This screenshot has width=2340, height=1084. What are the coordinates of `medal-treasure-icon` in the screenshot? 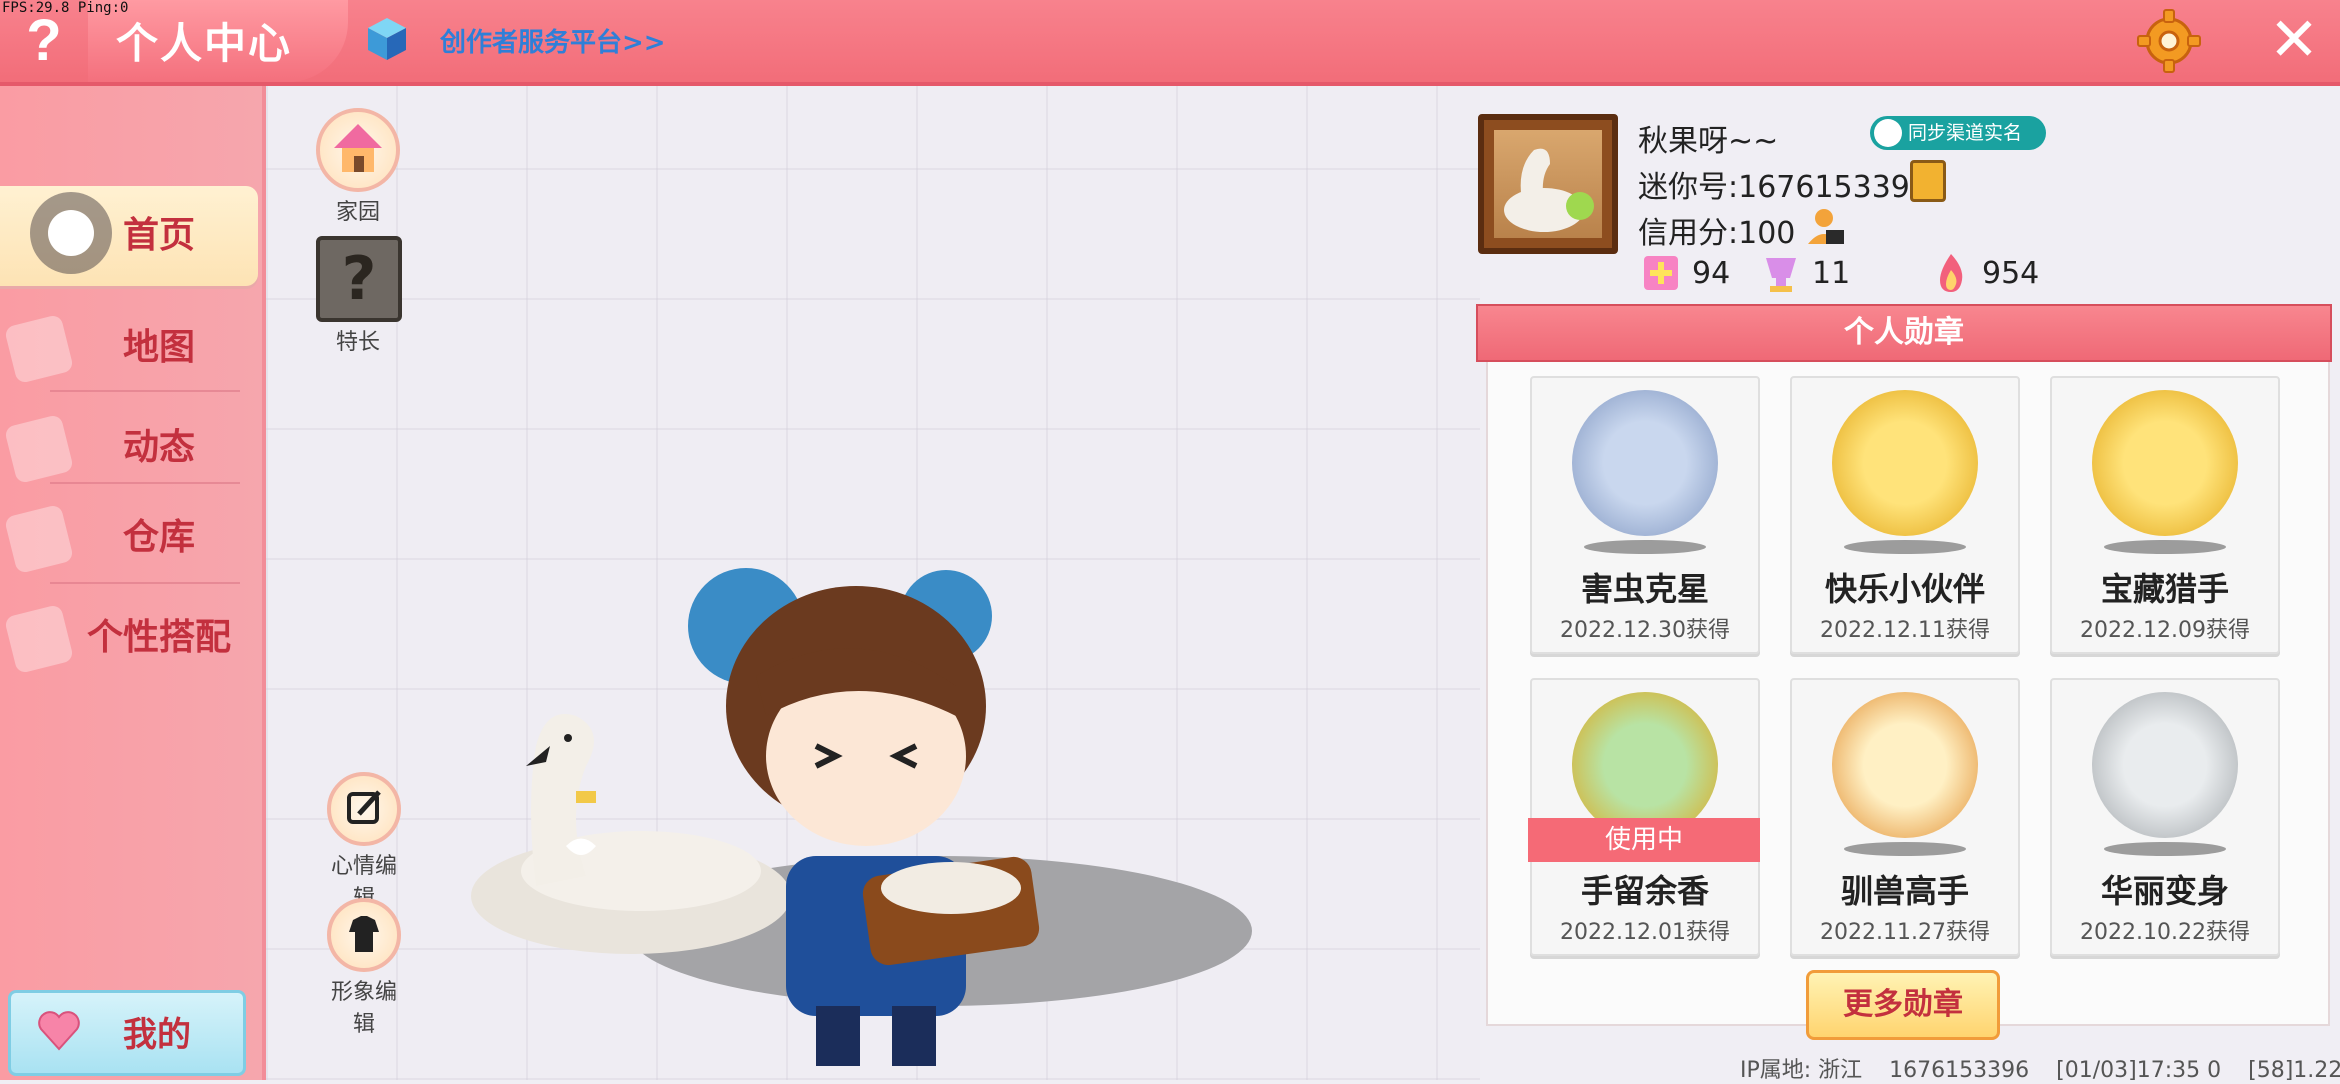 It's located at (2165, 463).